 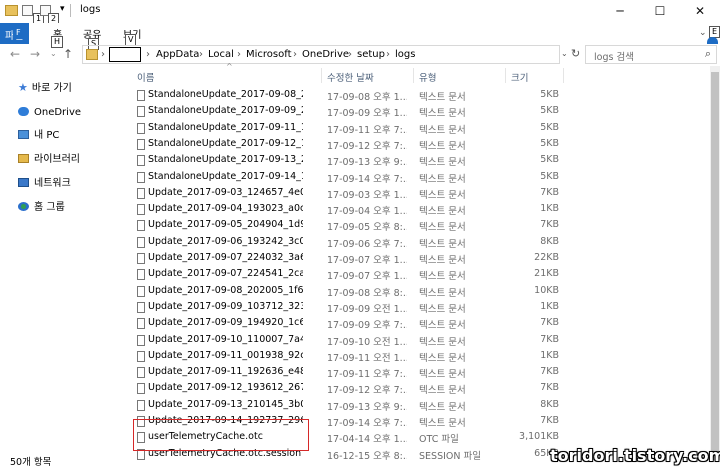 What do you see at coordinates (15, 54) in the screenshot?
I see `back-arrow-icon: ←` at bounding box center [15, 54].